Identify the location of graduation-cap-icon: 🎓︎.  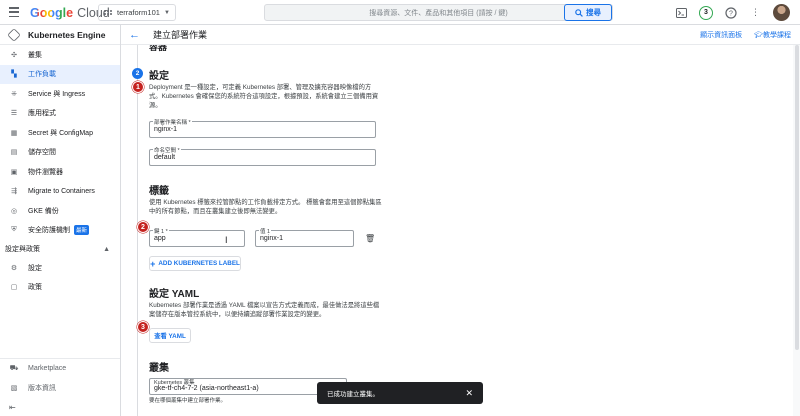
(758, 35).